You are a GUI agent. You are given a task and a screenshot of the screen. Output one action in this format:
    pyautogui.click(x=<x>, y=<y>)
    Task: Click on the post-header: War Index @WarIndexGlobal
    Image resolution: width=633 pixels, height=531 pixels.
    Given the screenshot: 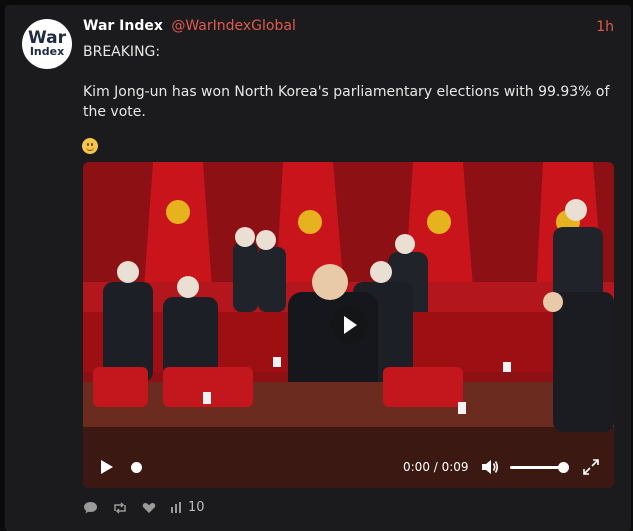 What is the action you would take?
    pyautogui.click(x=189, y=26)
    